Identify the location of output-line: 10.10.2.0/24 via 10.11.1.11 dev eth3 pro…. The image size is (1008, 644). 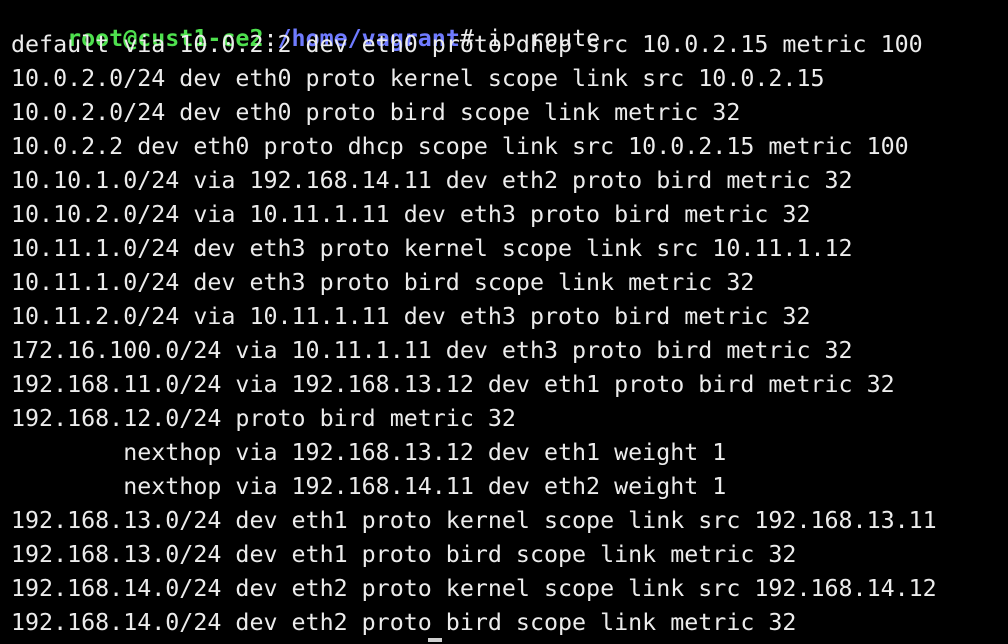
(411, 214).